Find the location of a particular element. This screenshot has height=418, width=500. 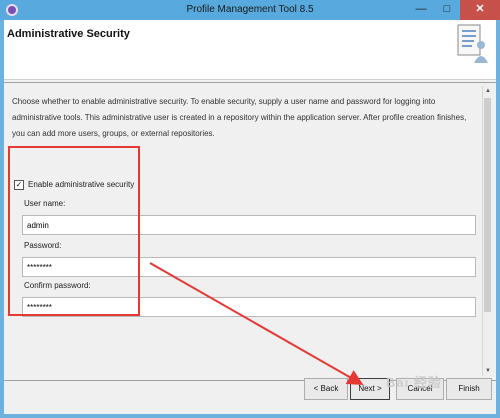

annotation-arrow is located at coordinates (256, 323).